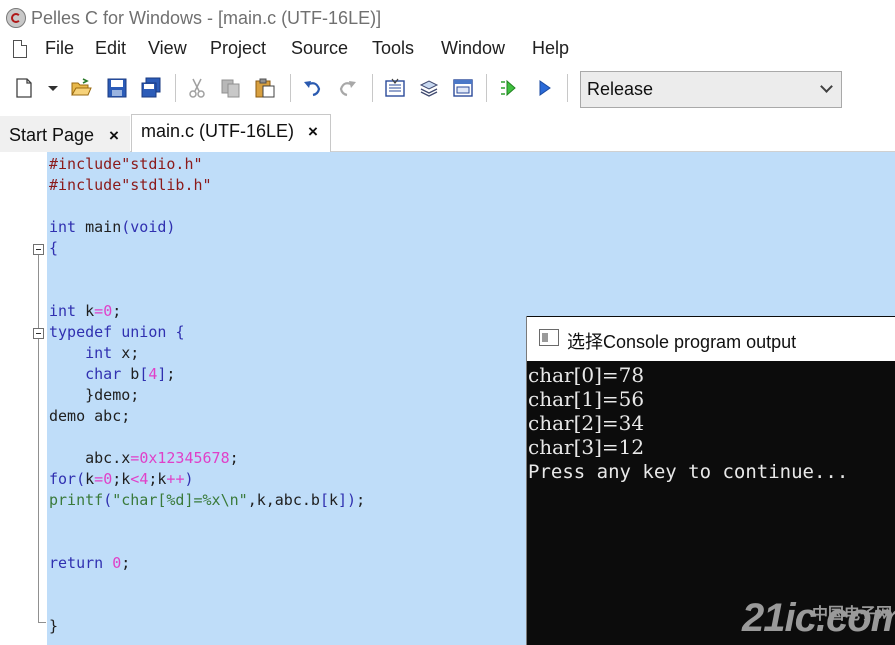  Describe the element at coordinates (429, 88) in the screenshot. I see `build-icon` at that location.